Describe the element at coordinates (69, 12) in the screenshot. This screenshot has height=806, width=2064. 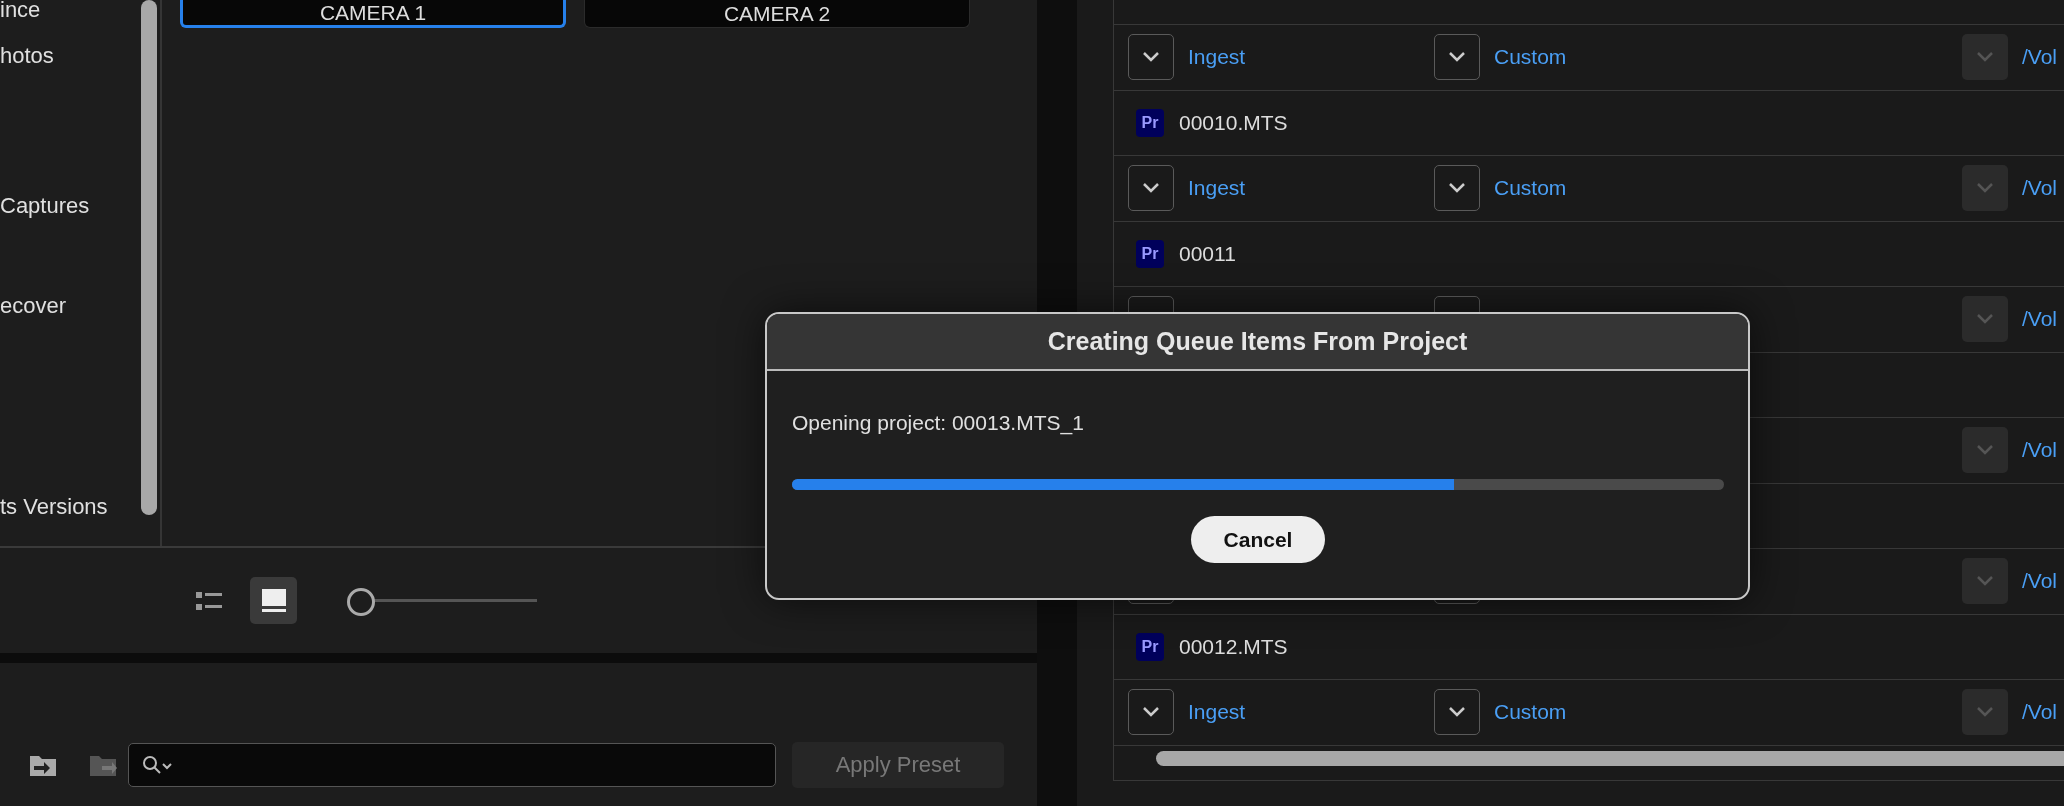
I see `sidebar-item: ince` at that location.